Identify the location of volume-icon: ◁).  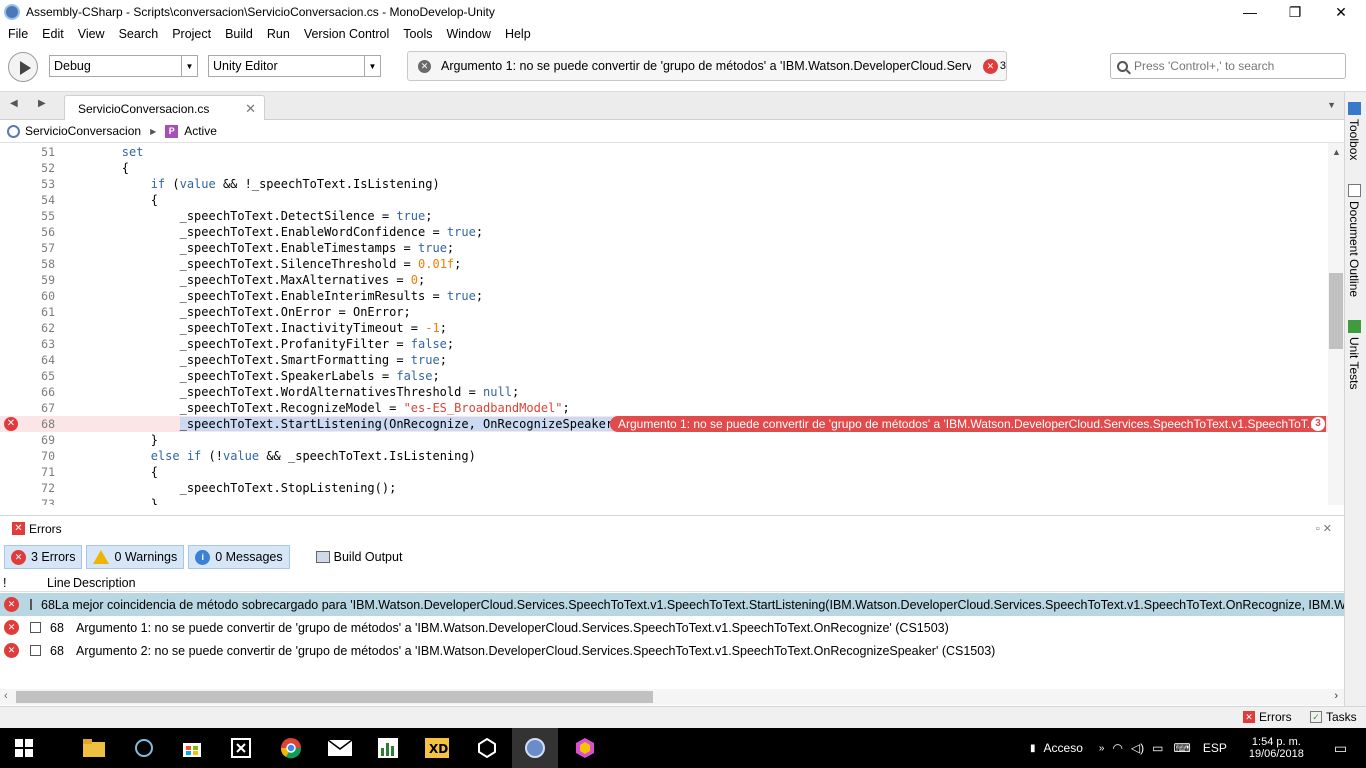
(1137, 748).